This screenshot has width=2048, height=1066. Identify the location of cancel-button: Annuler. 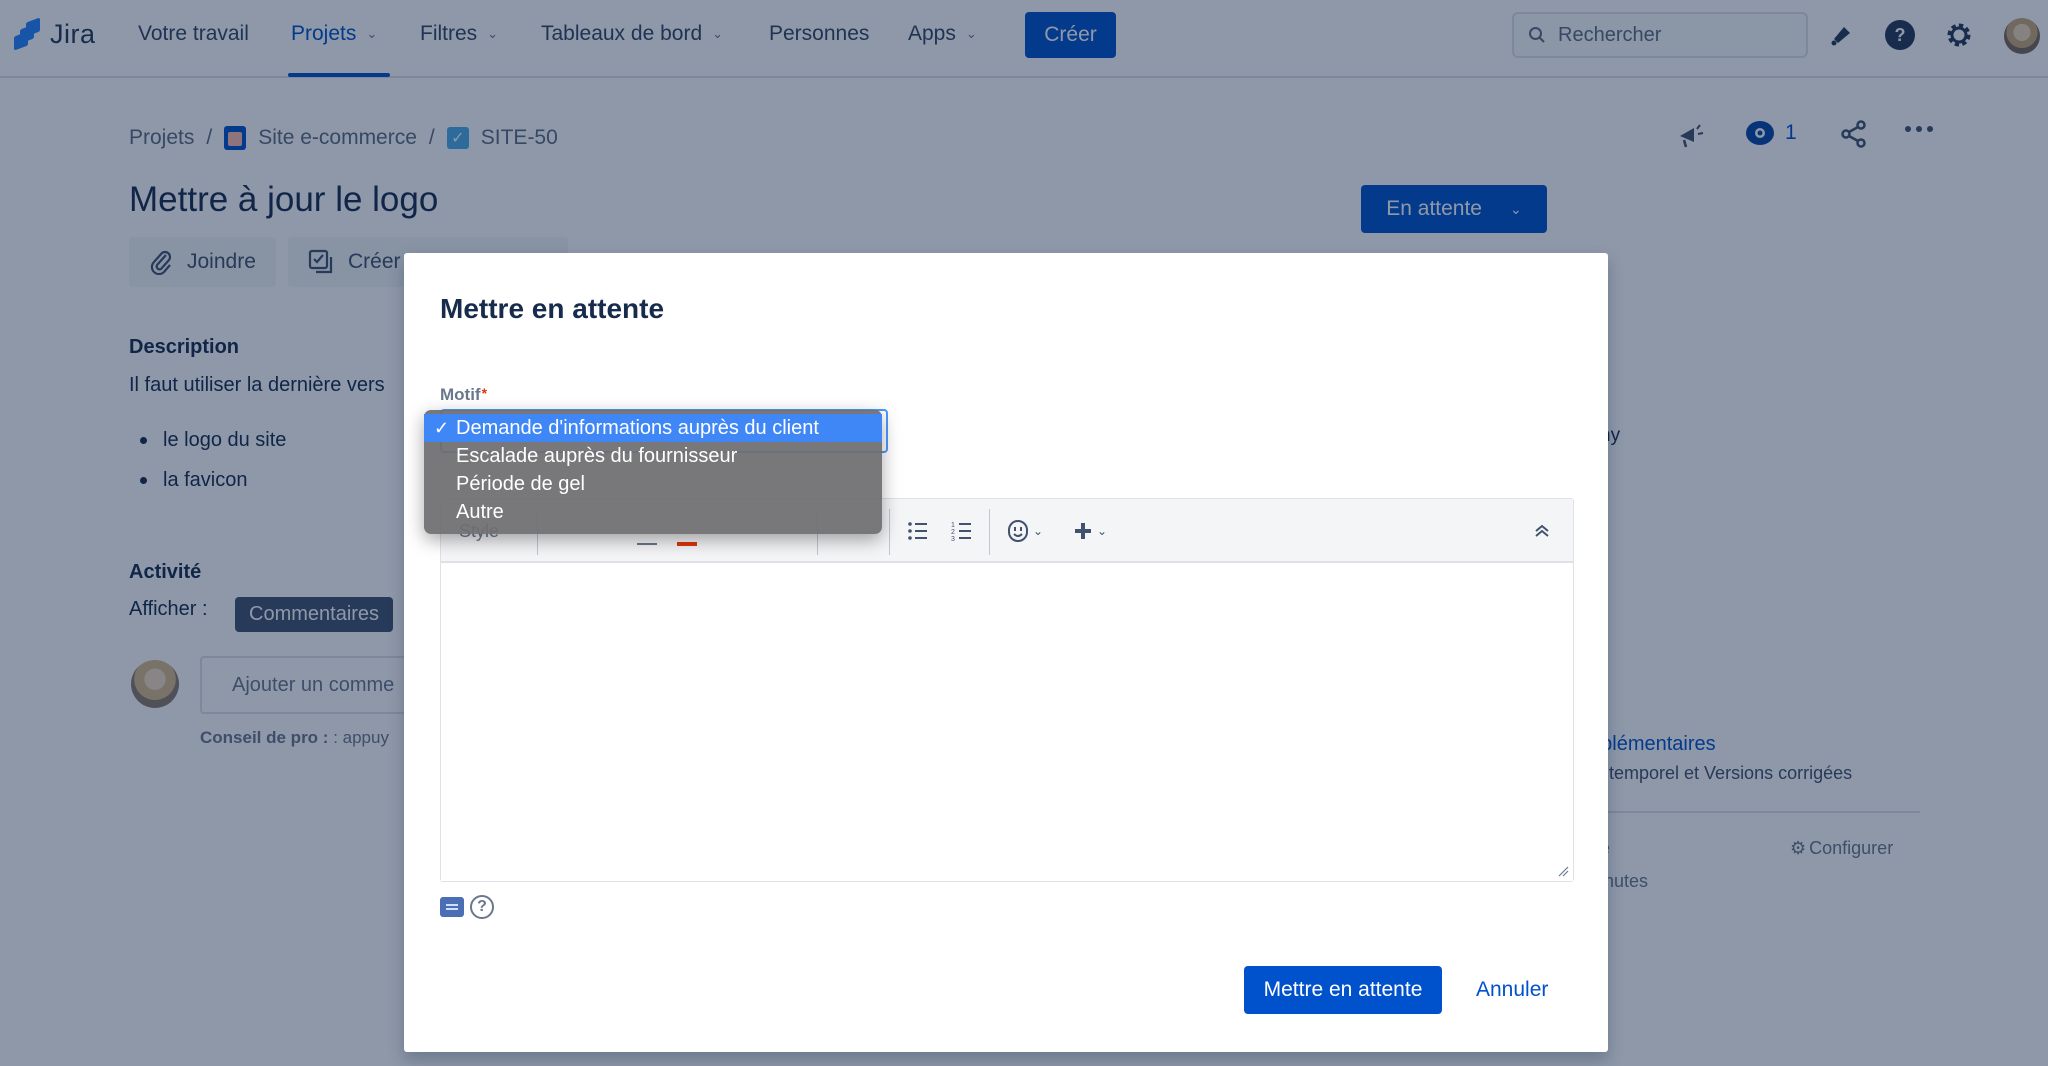
(1512, 990).